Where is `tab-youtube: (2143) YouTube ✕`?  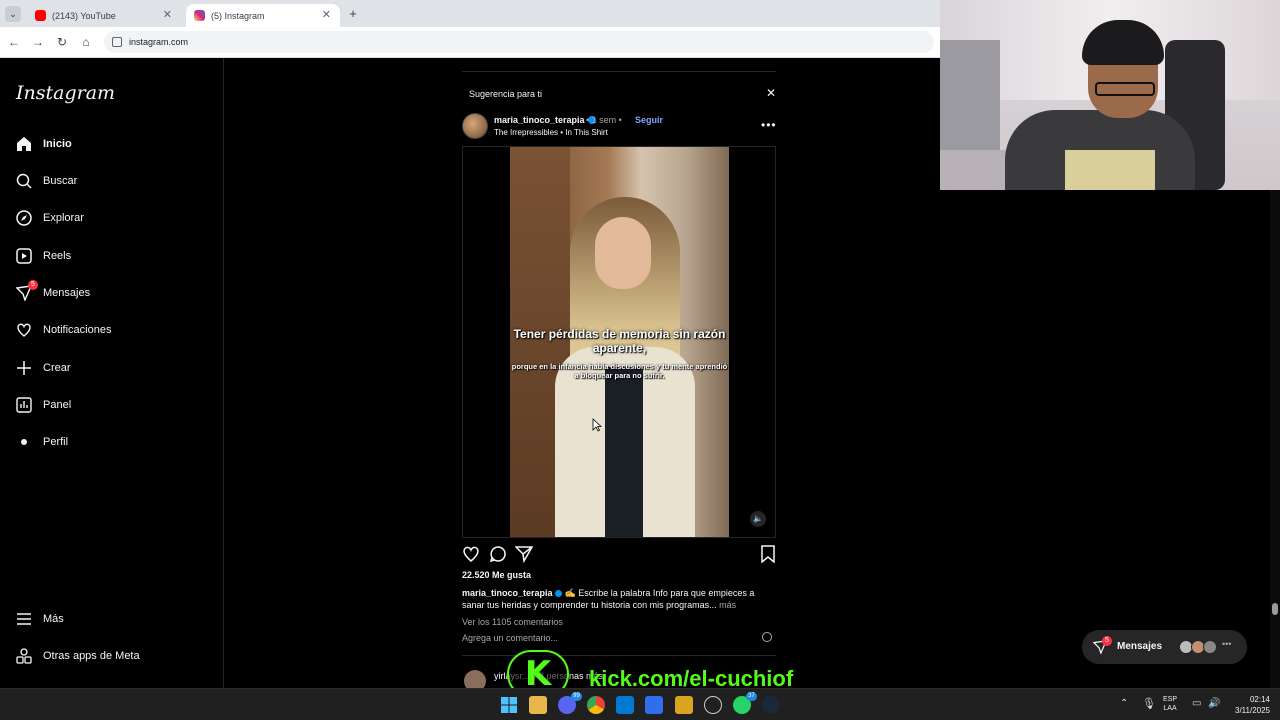
tab-youtube: (2143) YouTube ✕ is located at coordinates (104, 15).